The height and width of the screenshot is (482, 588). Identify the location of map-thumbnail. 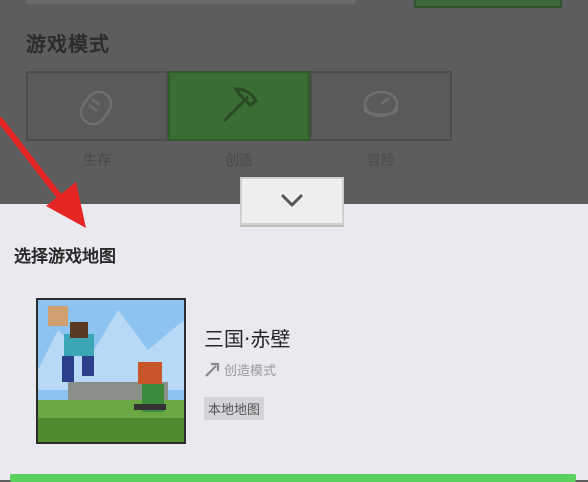
(111, 371).